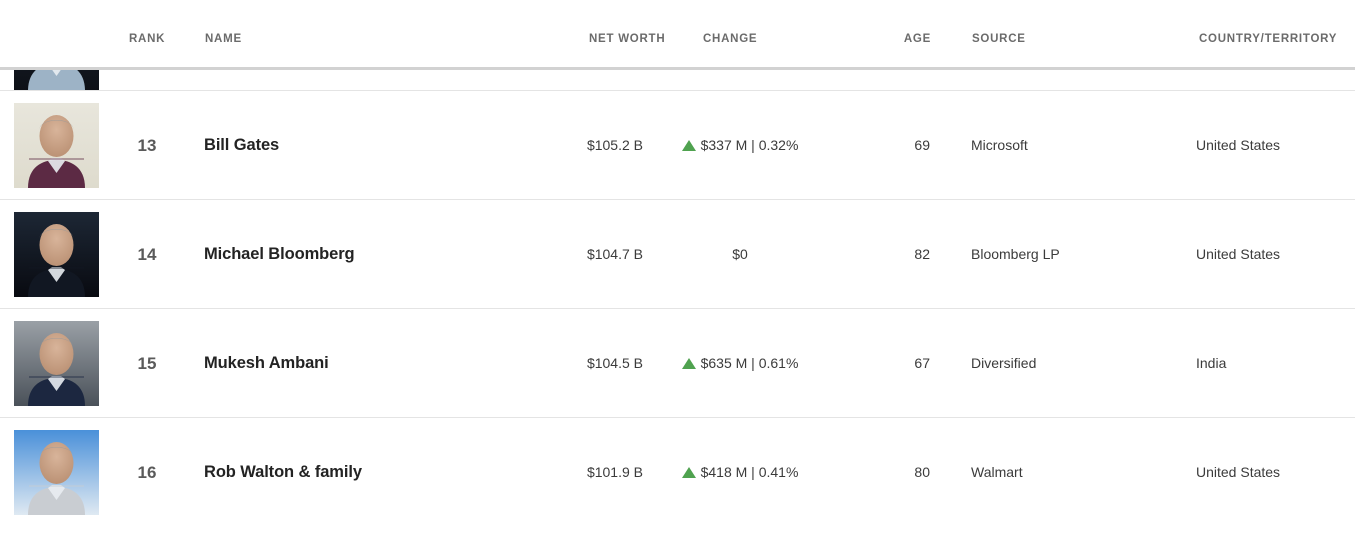 The image size is (1367, 545). I want to click on cell-age: 67, so click(922, 363).